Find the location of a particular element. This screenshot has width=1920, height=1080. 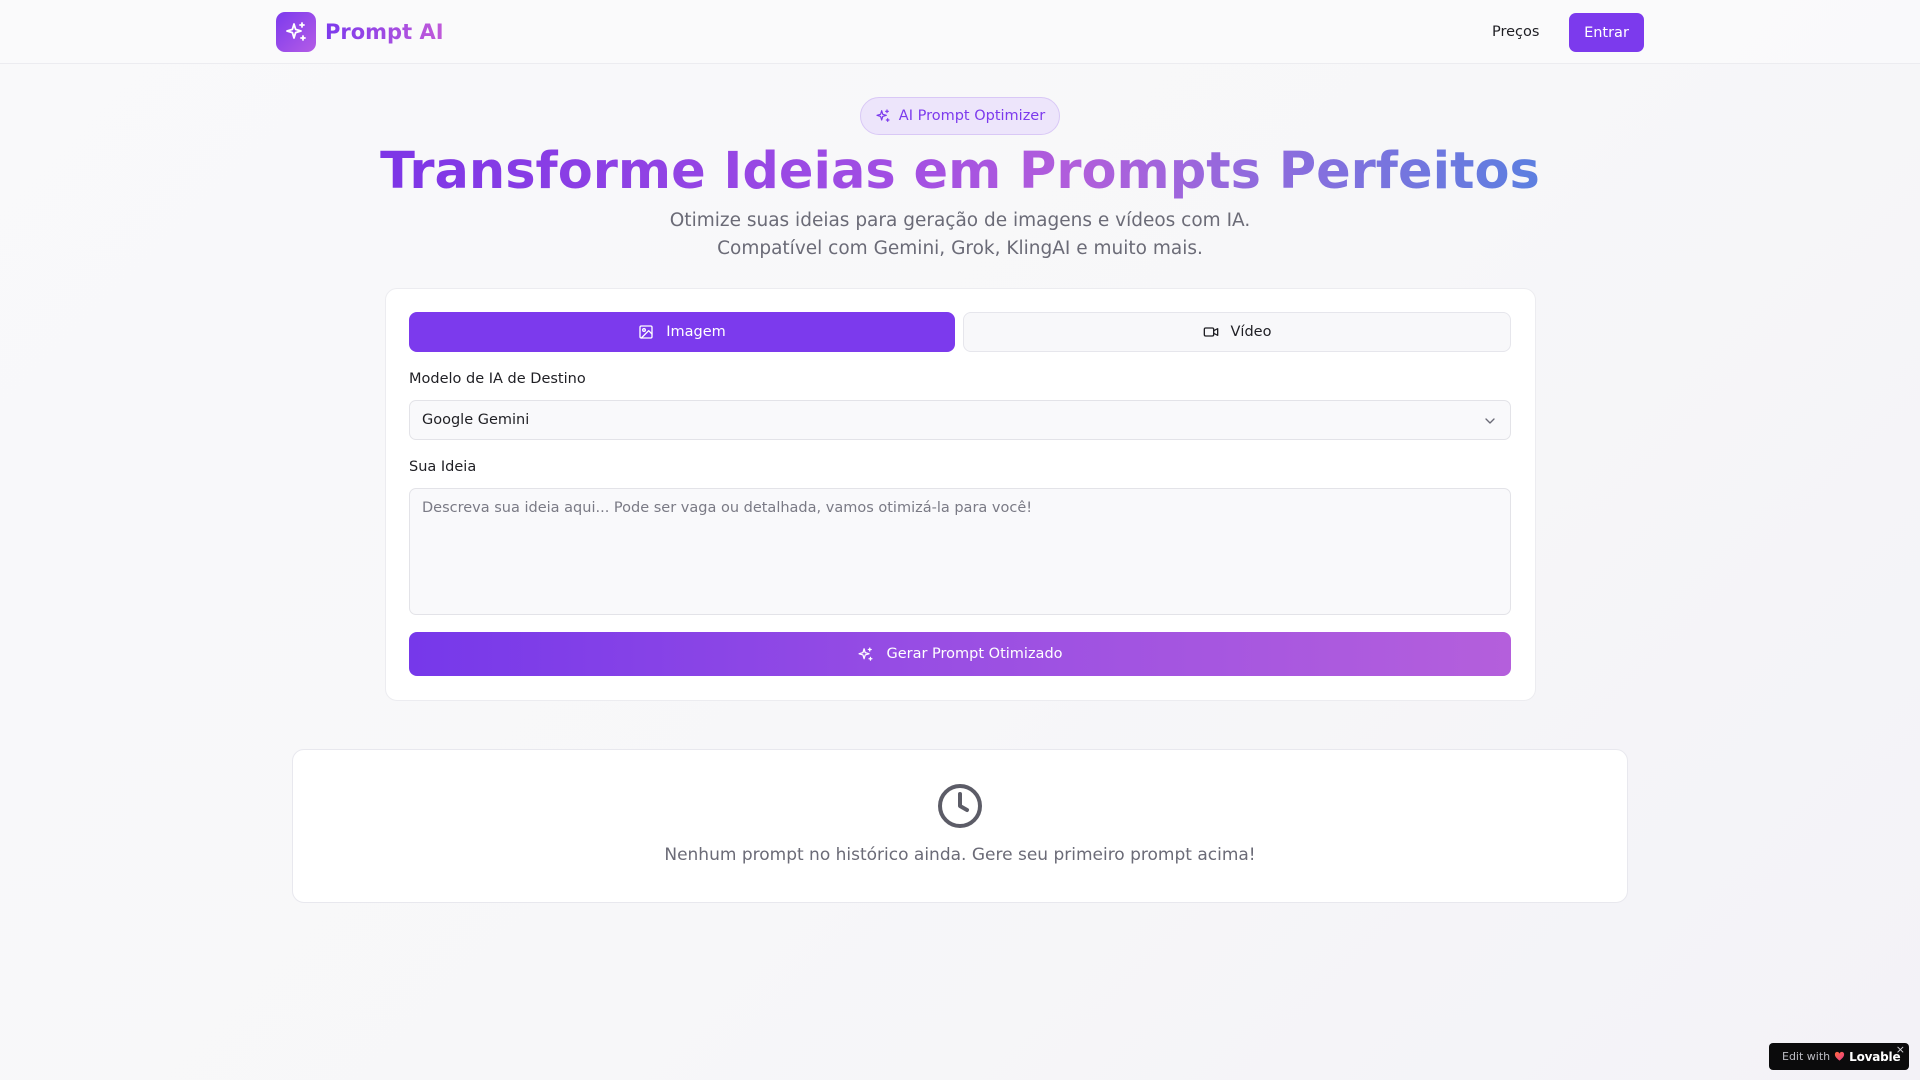

lovable-brand: Lovable is located at coordinates (1875, 1056).